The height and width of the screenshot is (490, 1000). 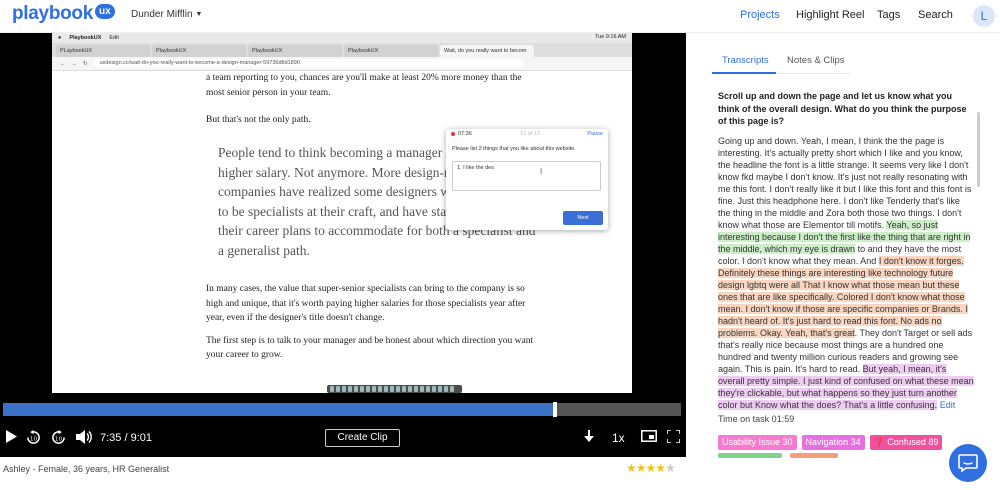 I want to click on participant-rating: ★★★★★, so click(x=651, y=468).